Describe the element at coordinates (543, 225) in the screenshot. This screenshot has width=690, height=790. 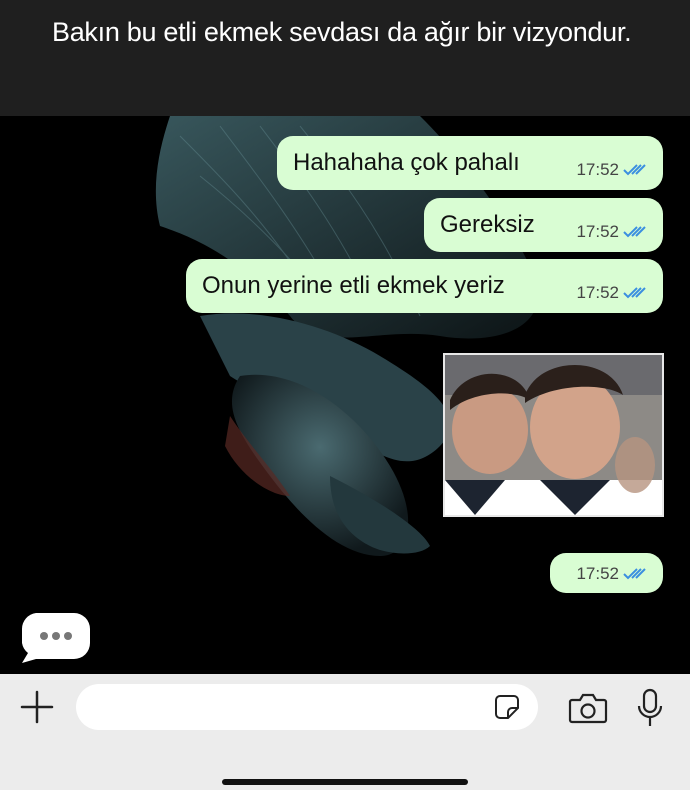
I see `outgoing-message: Gereksiz 17:52` at that location.